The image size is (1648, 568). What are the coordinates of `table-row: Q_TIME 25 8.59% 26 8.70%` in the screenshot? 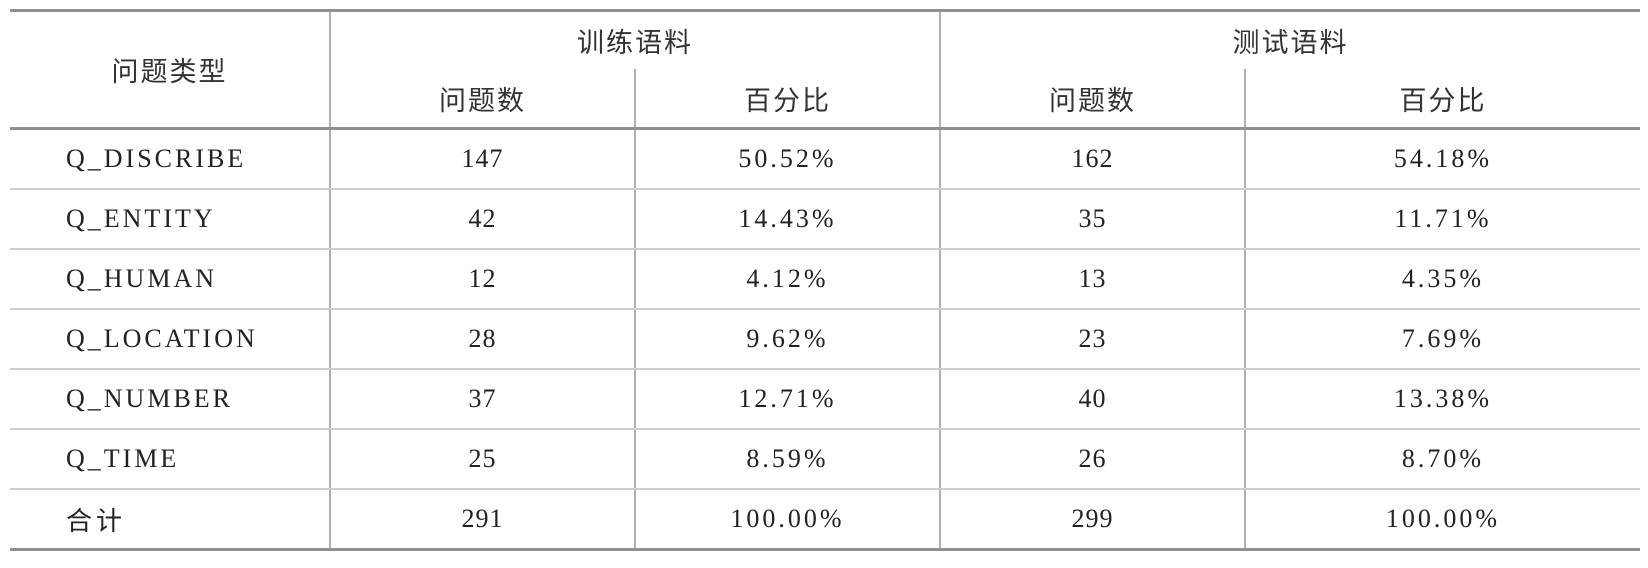 It's located at (825, 459).